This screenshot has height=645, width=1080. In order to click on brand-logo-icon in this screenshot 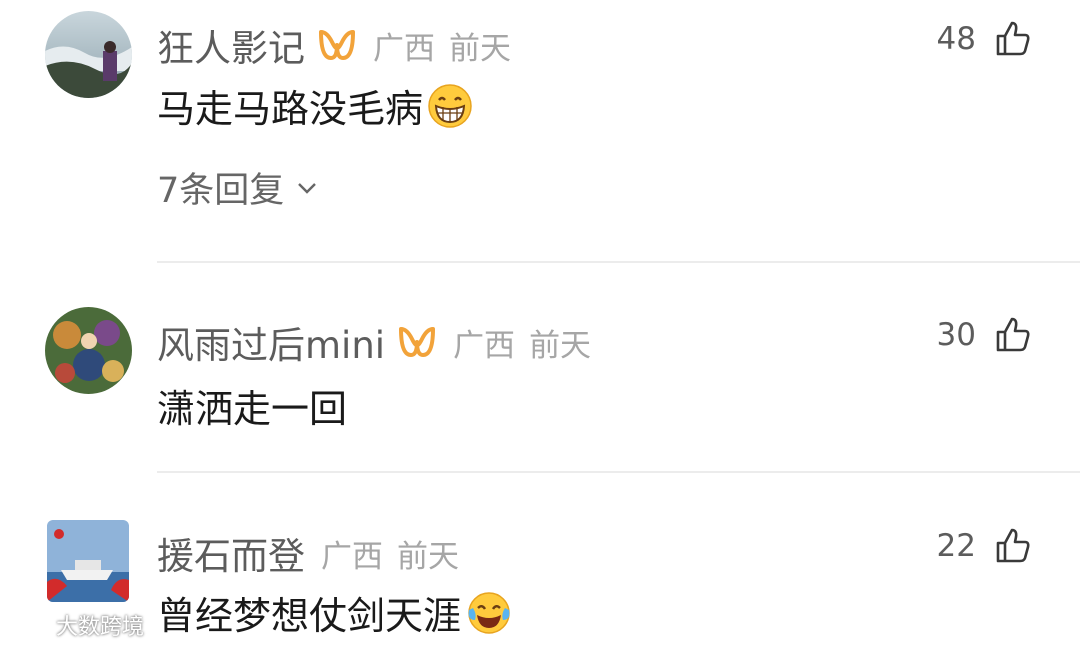, I will do `click(30, 625)`.